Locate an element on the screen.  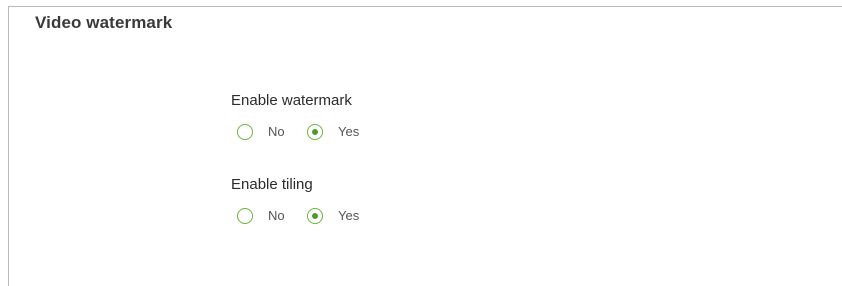
enable-watermark-yes-label: Yes is located at coordinates (348, 132).